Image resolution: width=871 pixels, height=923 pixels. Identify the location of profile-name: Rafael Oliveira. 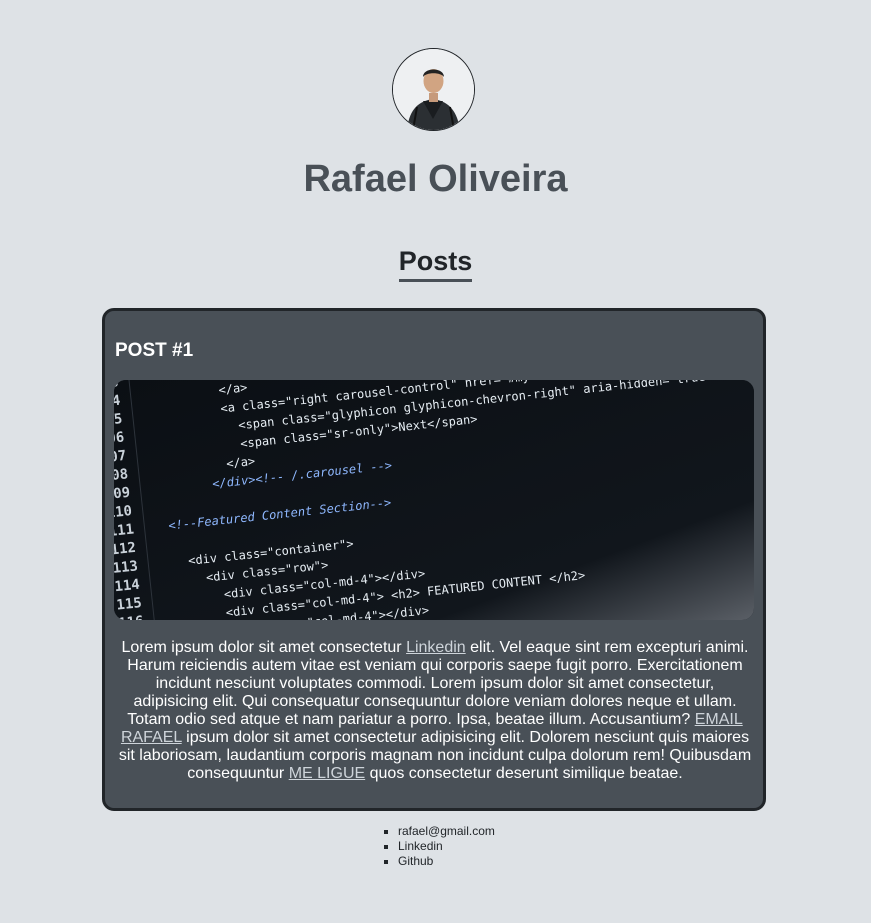
(435, 179).